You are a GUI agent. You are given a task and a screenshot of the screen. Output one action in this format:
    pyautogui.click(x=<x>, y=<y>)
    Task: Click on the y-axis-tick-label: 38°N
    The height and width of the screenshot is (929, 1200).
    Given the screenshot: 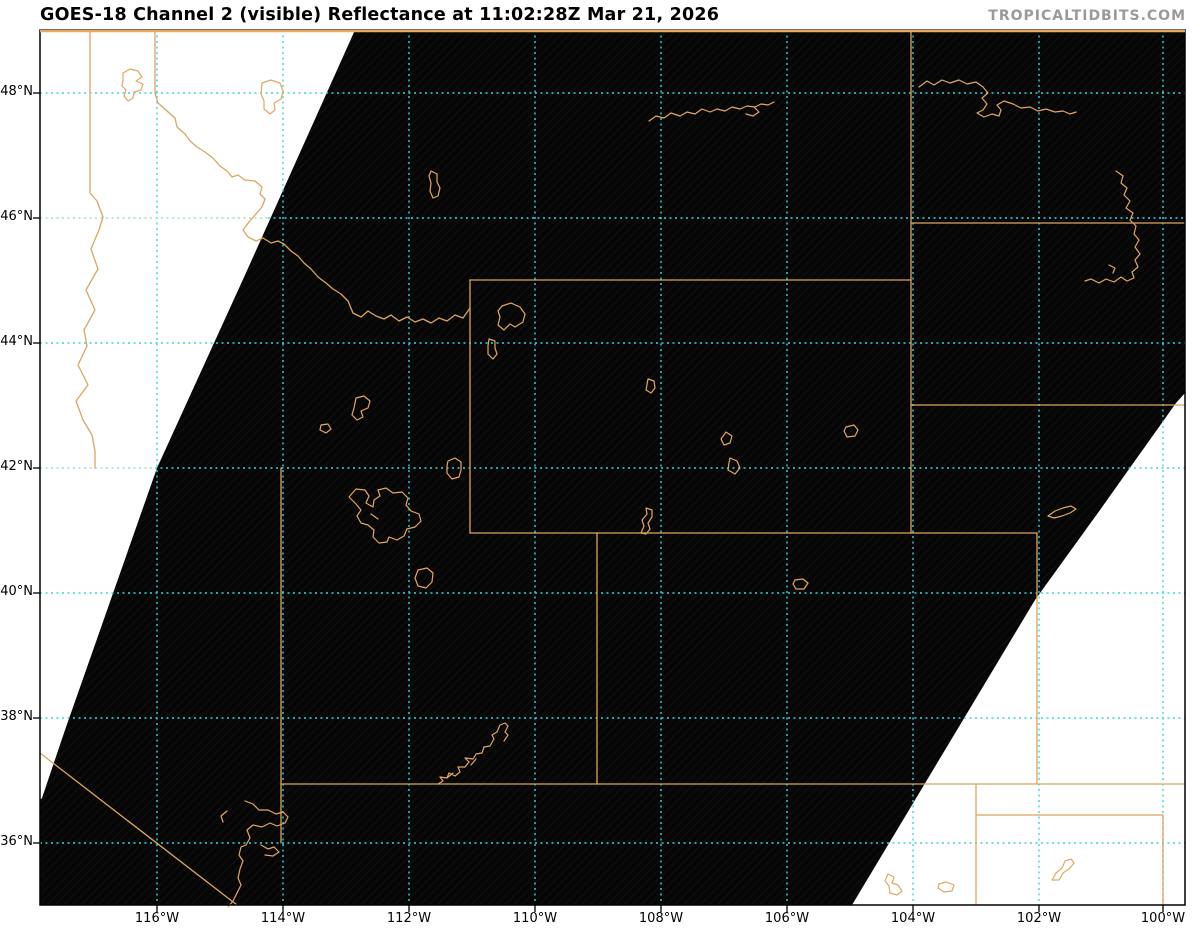 What is the action you would take?
    pyautogui.click(x=16, y=716)
    